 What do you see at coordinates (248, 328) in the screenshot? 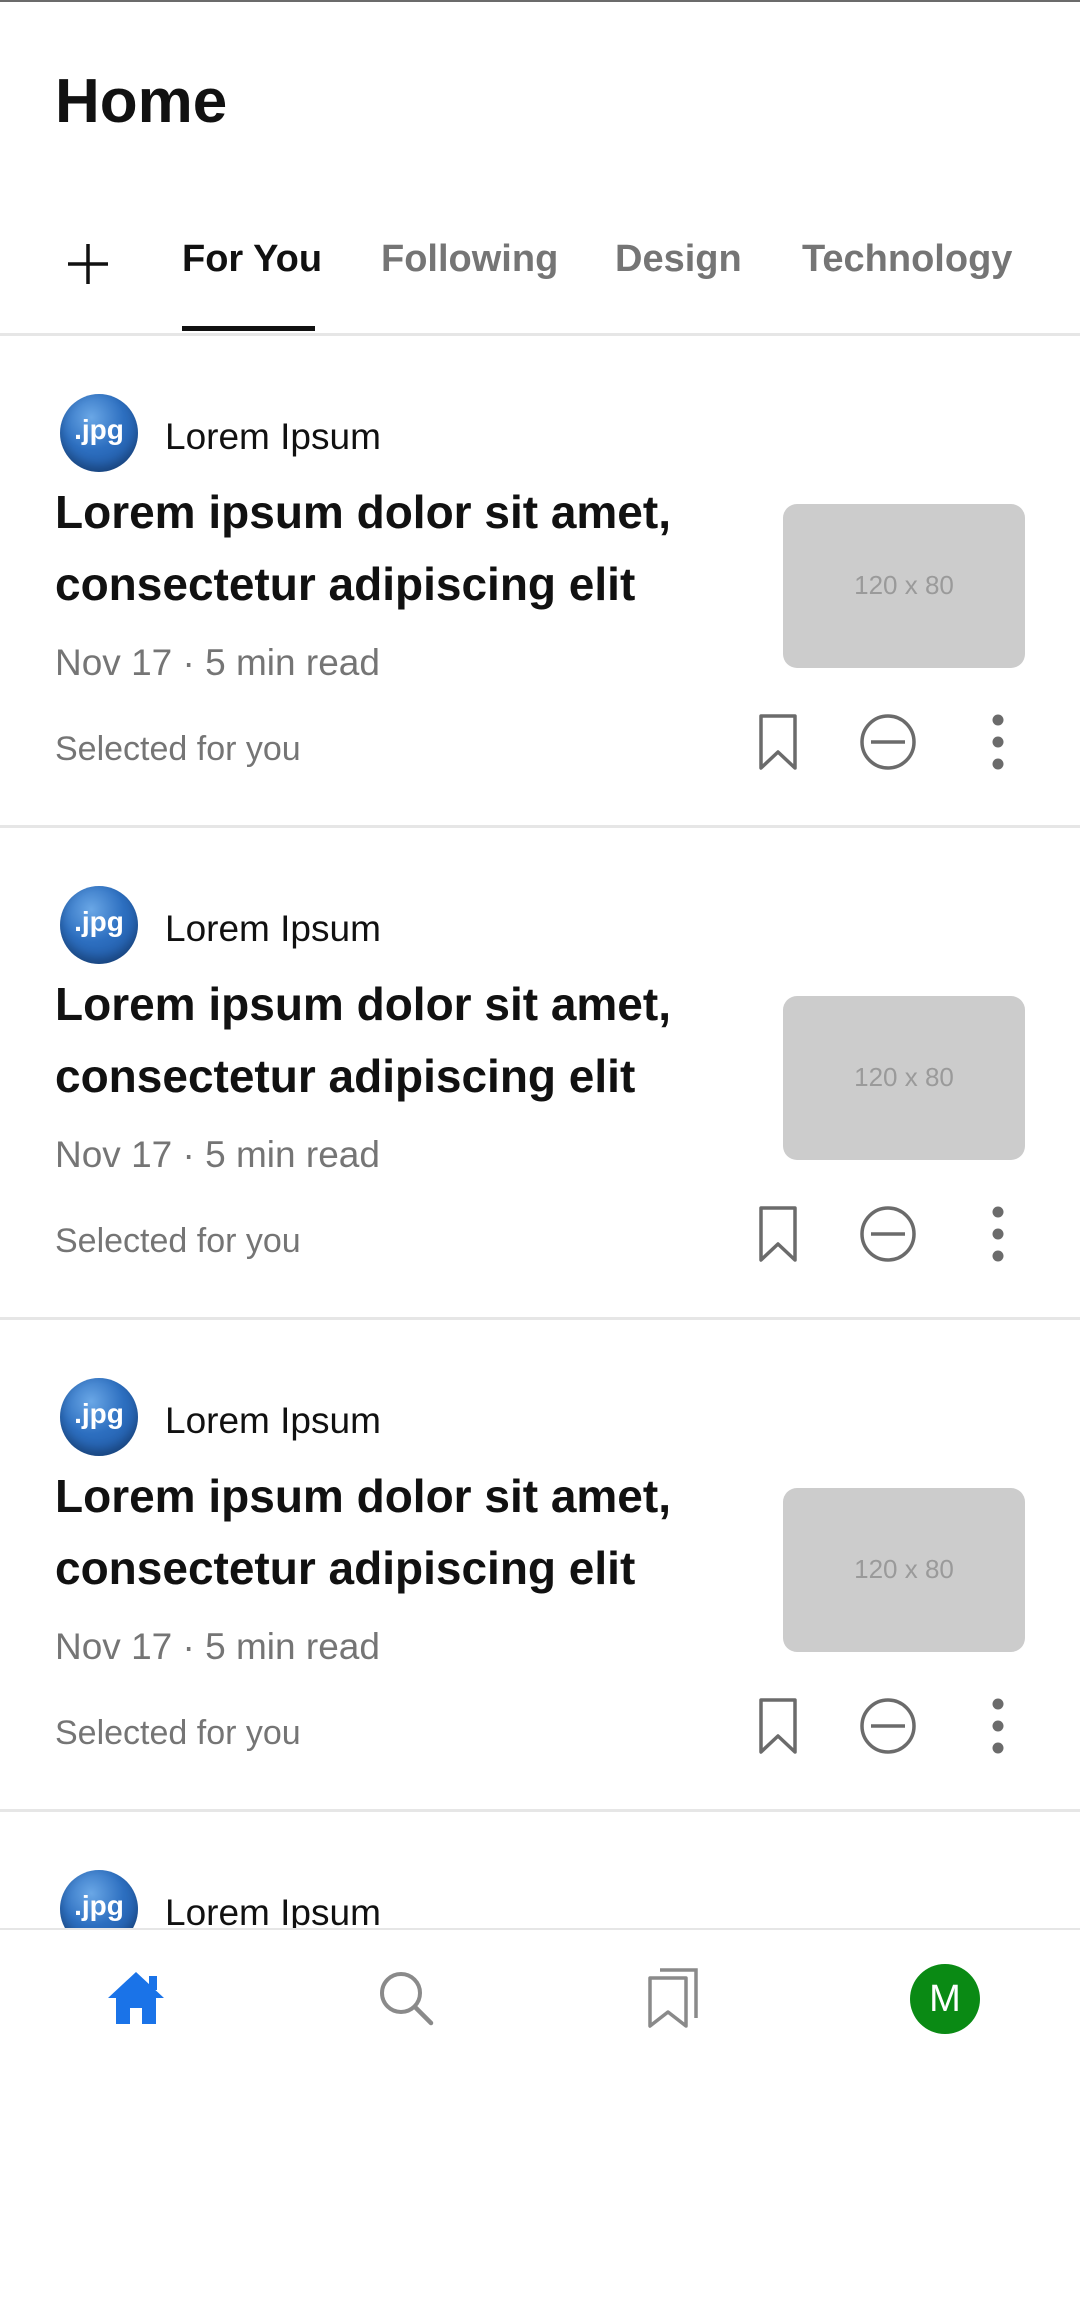
I see `active-tab-indicator` at bounding box center [248, 328].